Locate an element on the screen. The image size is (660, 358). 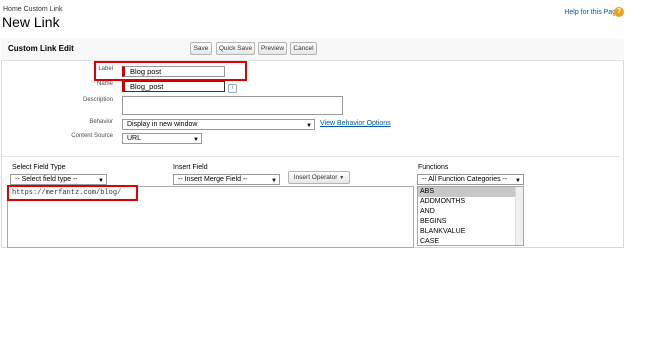
select-field-type-label: Select Field Type is located at coordinates (39, 167).